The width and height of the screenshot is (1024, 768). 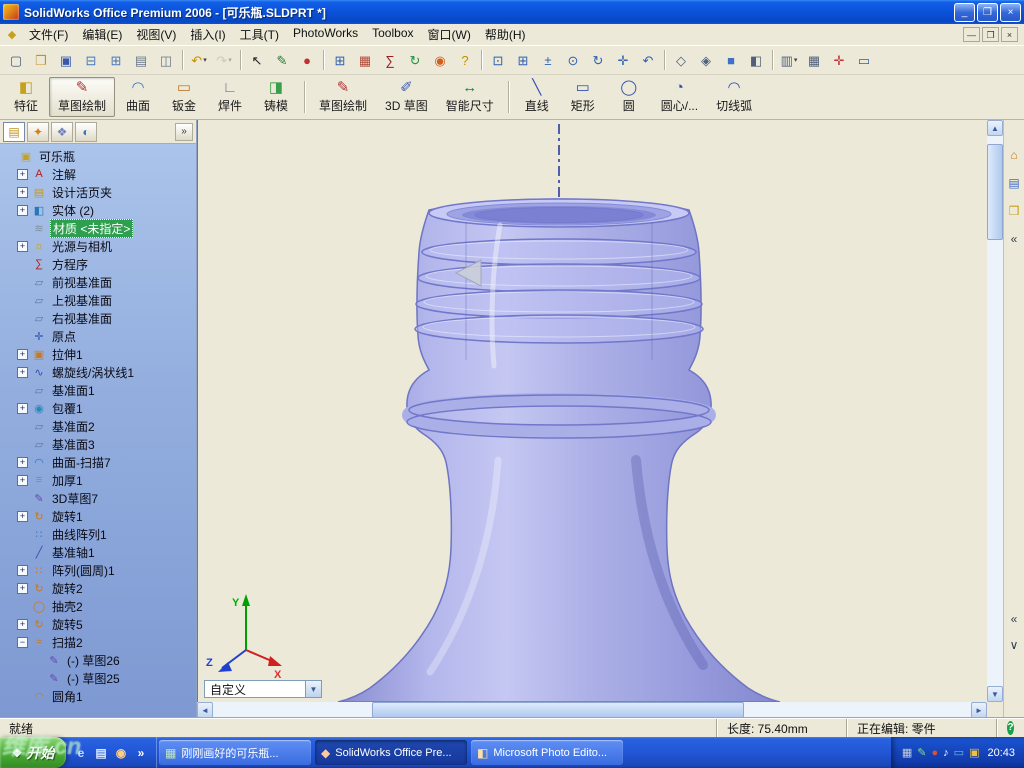 I want to click on collapse-pane-icon: «, so click(x=1014, y=239).